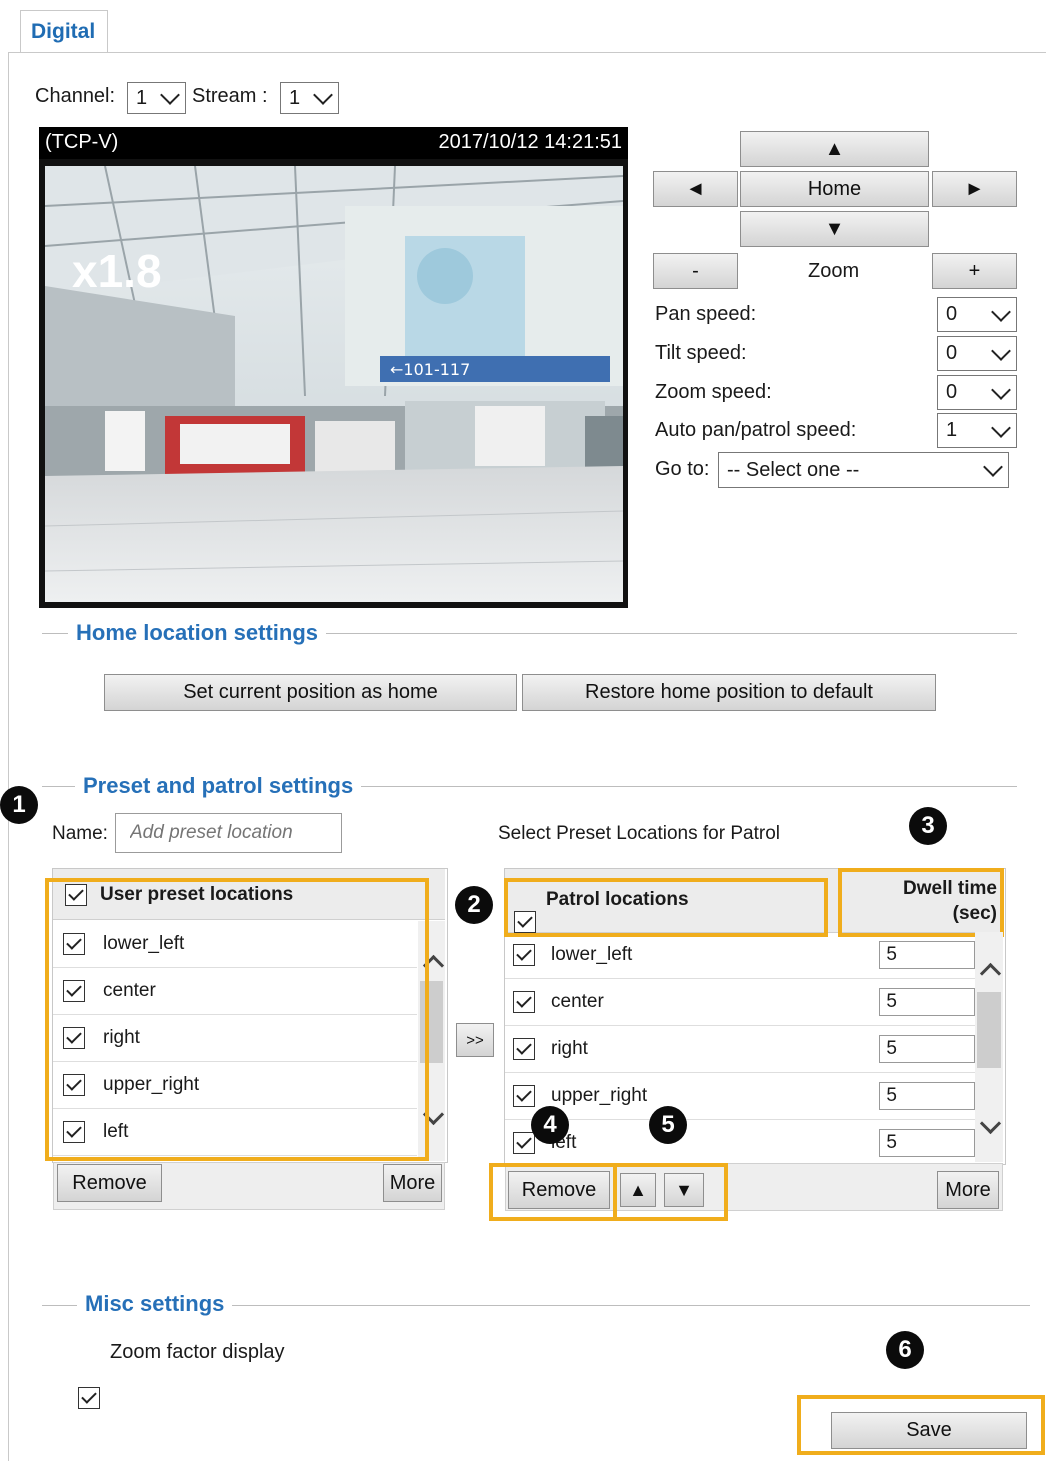 Image resolution: width=1046 pixels, height=1461 pixels. What do you see at coordinates (834, 271) in the screenshot?
I see `zoom-label: Zoom` at bounding box center [834, 271].